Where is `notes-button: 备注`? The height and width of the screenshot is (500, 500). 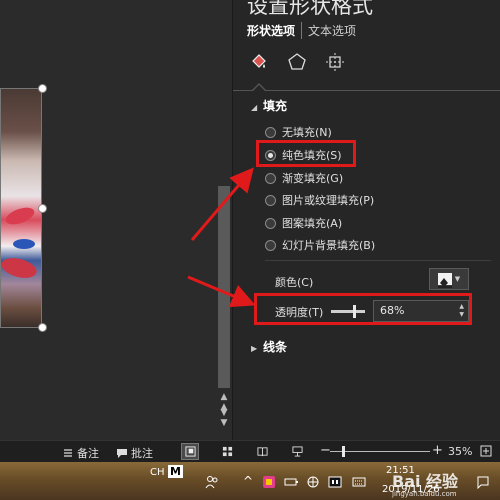
notes-button: 备注 is located at coordinates (80, 453).